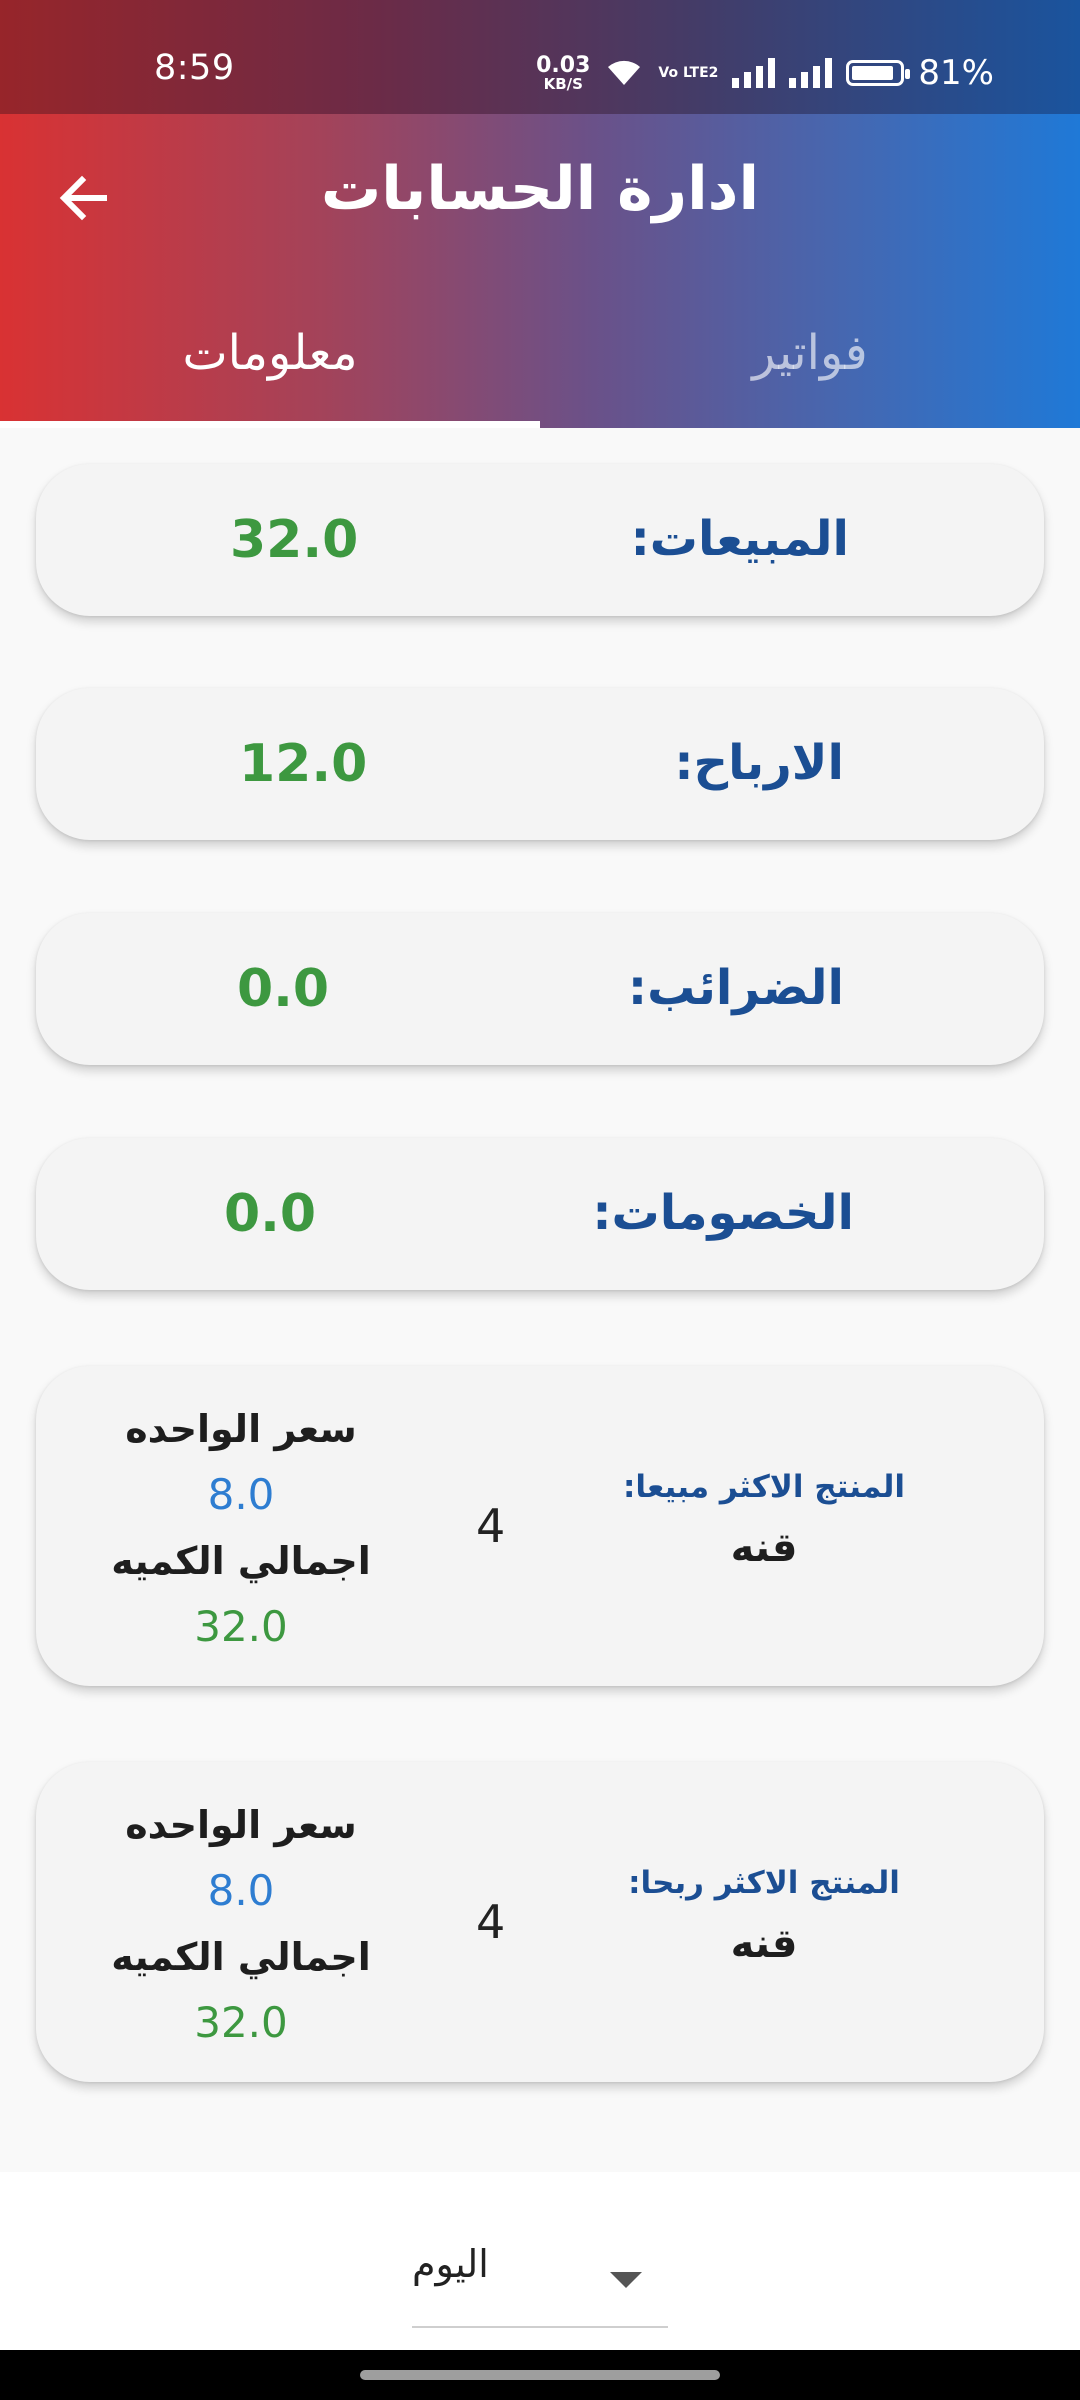 This screenshot has height=2400, width=1080. What do you see at coordinates (759, 763) in the screenshot?
I see `profits-label: الارباح:` at bounding box center [759, 763].